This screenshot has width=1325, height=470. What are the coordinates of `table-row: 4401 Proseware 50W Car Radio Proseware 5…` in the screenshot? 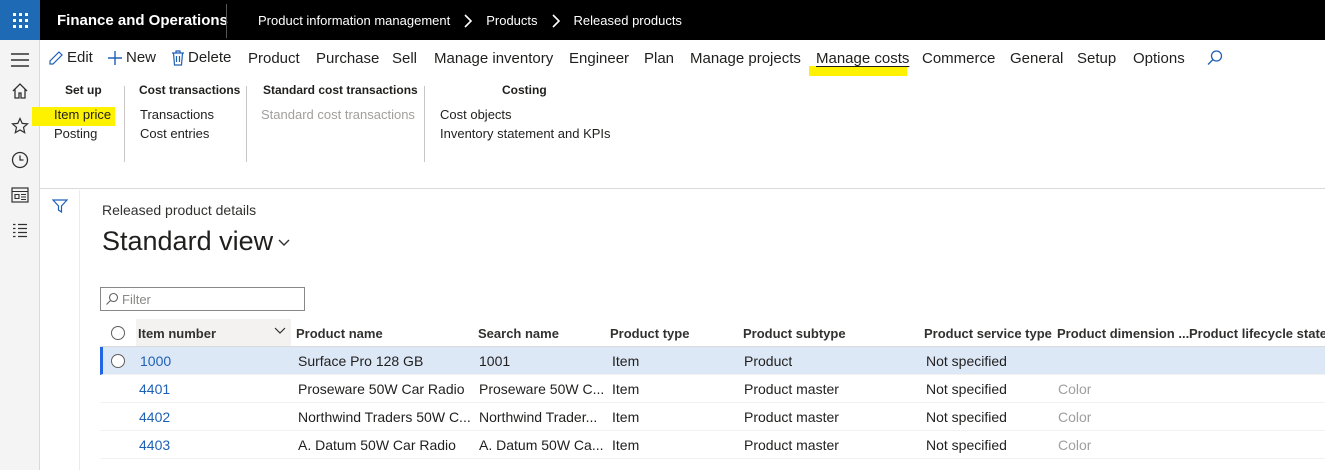 It's located at (712, 389).